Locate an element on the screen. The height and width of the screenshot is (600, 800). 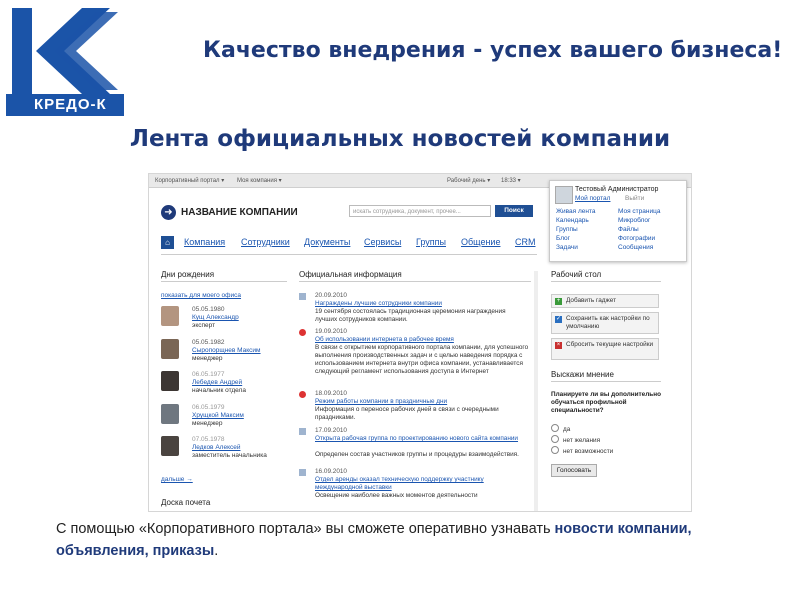
my-portal-link: Мой портал is located at coordinates (592, 198).